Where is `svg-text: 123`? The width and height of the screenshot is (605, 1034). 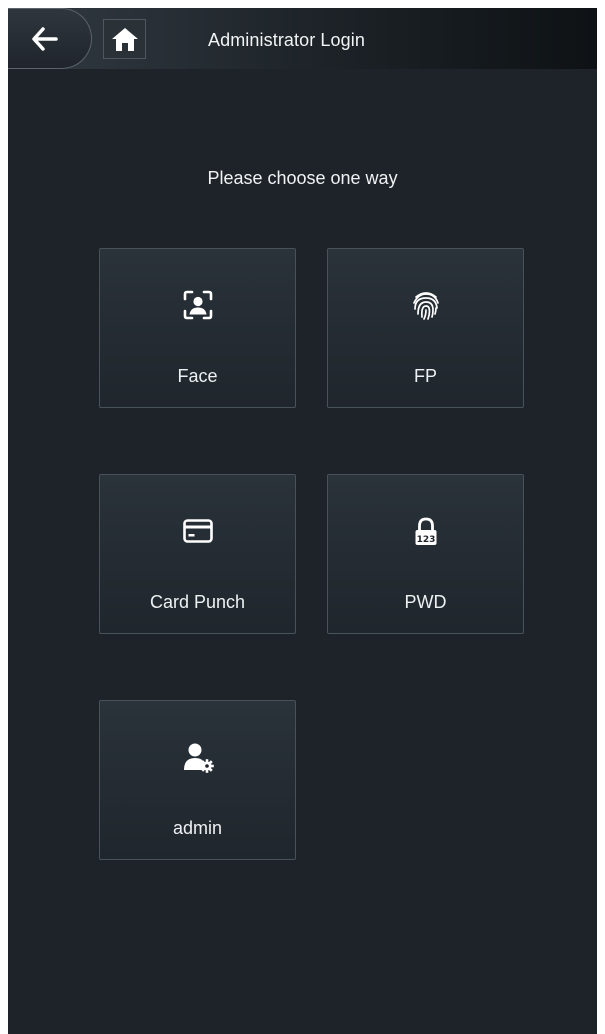
svg-text: 123 is located at coordinates (425, 540).